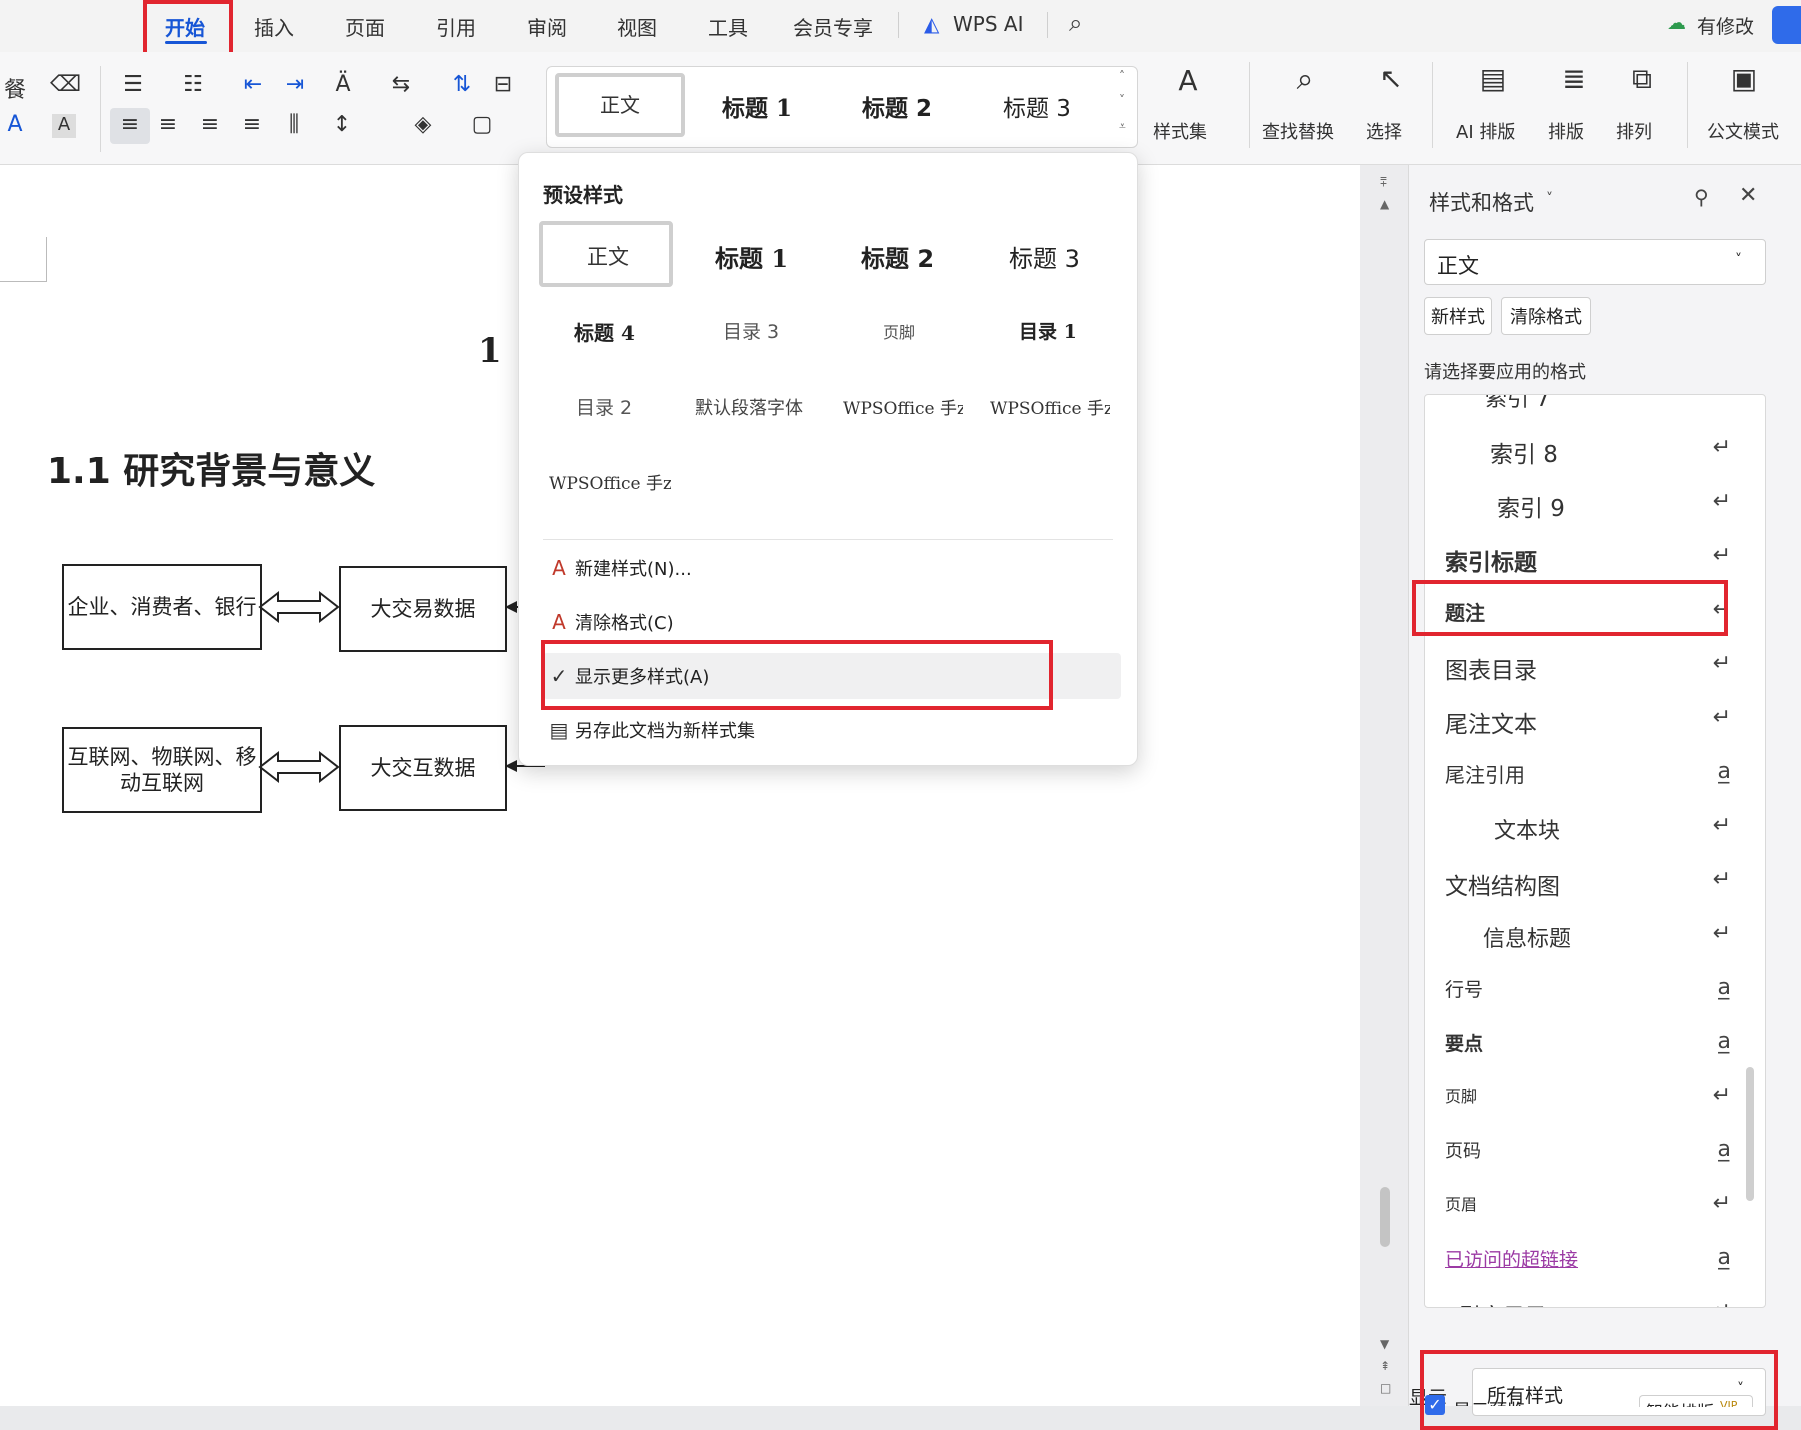  I want to click on tab-view: 视图, so click(637, 26).